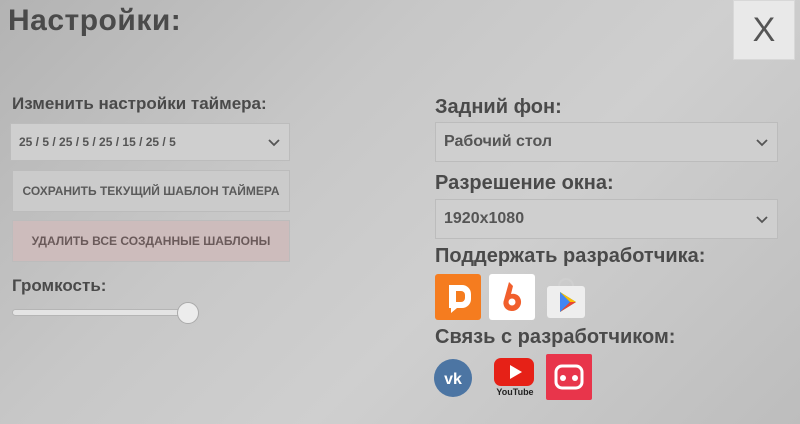 This screenshot has height=424, width=800. What do you see at coordinates (515, 377) in the screenshot?
I see `youtube-icon: YouTube` at bounding box center [515, 377].